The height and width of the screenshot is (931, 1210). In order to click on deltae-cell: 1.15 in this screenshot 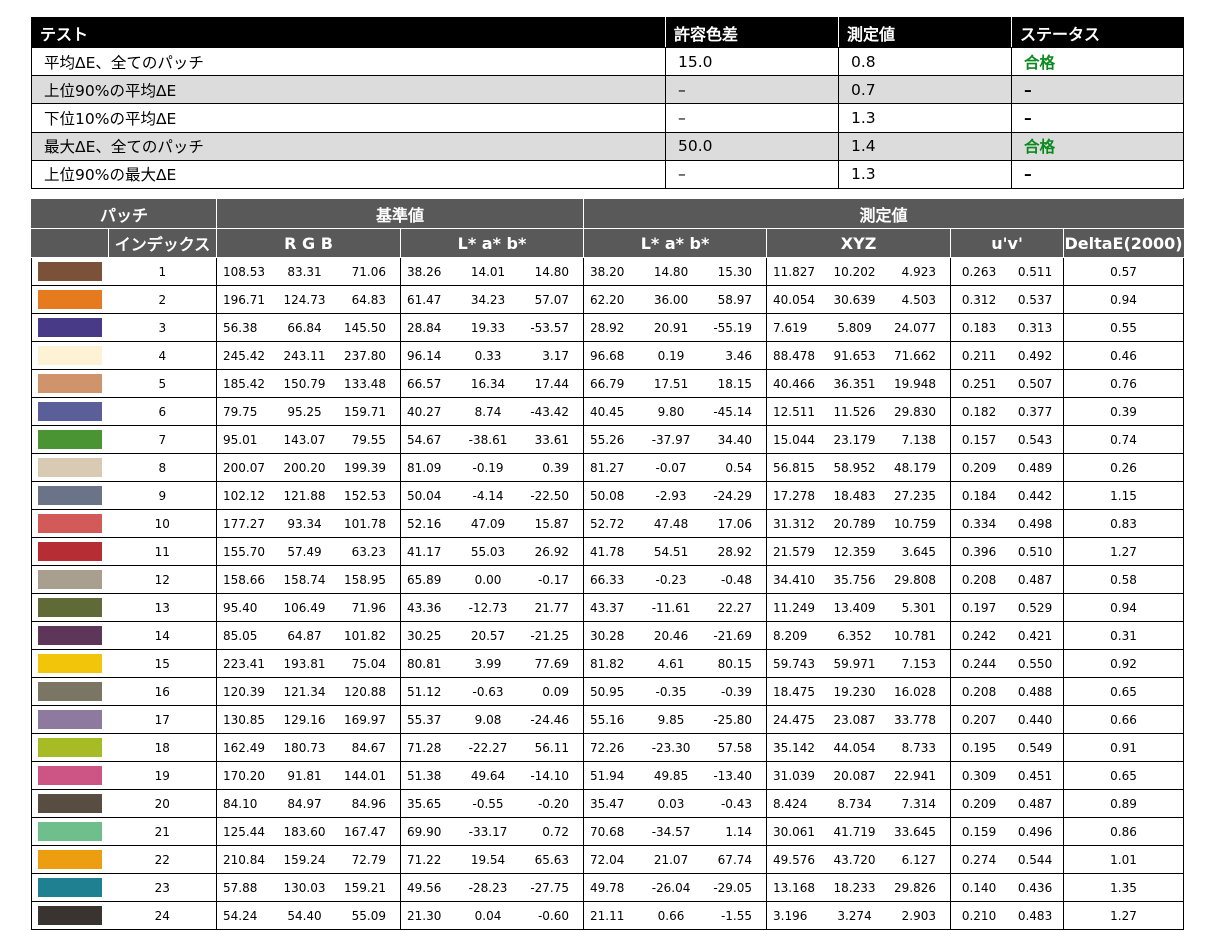, I will do `click(1124, 495)`.